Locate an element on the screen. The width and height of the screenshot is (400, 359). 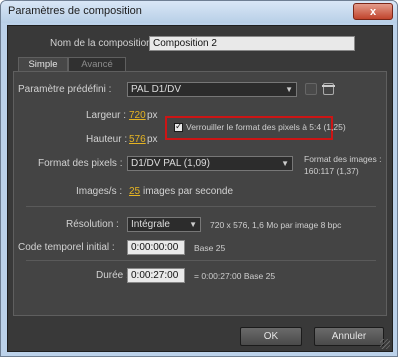
close-button: x is located at coordinates (373, 11).